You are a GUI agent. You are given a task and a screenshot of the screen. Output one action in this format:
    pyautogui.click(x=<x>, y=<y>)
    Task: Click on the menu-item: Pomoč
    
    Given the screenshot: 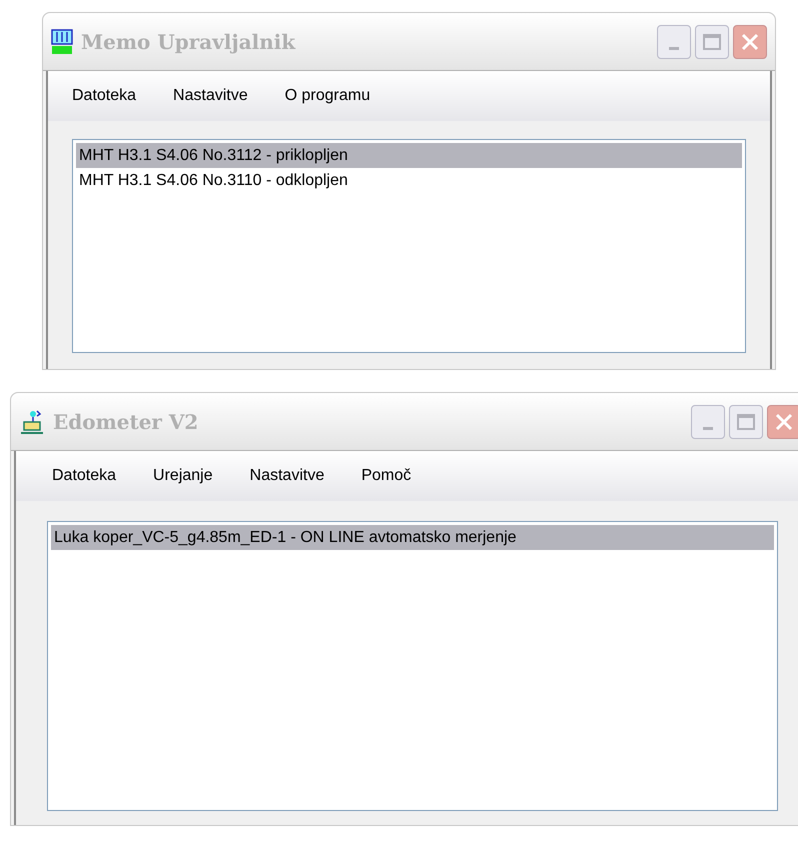 What is the action you would take?
    pyautogui.click(x=386, y=476)
    